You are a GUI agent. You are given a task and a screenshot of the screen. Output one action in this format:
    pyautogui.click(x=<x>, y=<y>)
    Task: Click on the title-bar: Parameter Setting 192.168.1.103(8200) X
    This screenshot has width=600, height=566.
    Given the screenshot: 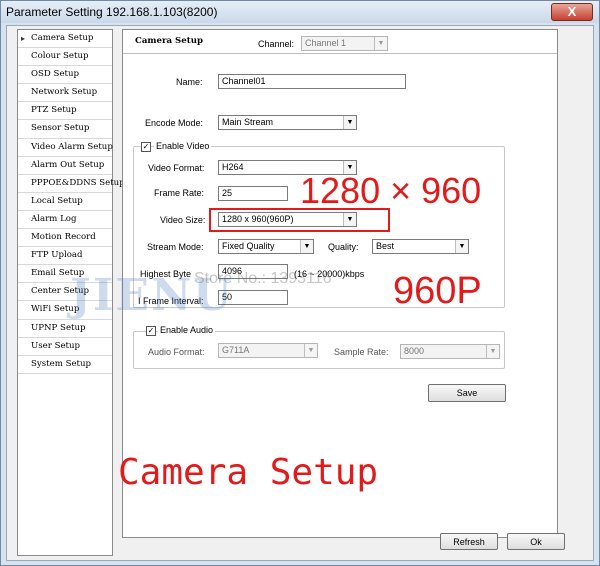 What is the action you would take?
    pyautogui.click(x=300, y=12)
    